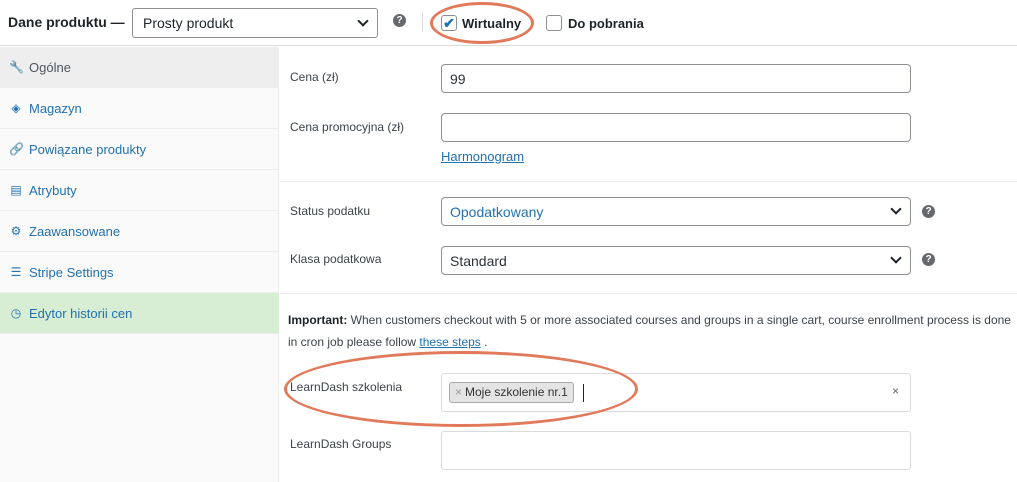 The height and width of the screenshot is (482, 1017). What do you see at coordinates (16, 190) in the screenshot?
I see `table-icon: ▤` at bounding box center [16, 190].